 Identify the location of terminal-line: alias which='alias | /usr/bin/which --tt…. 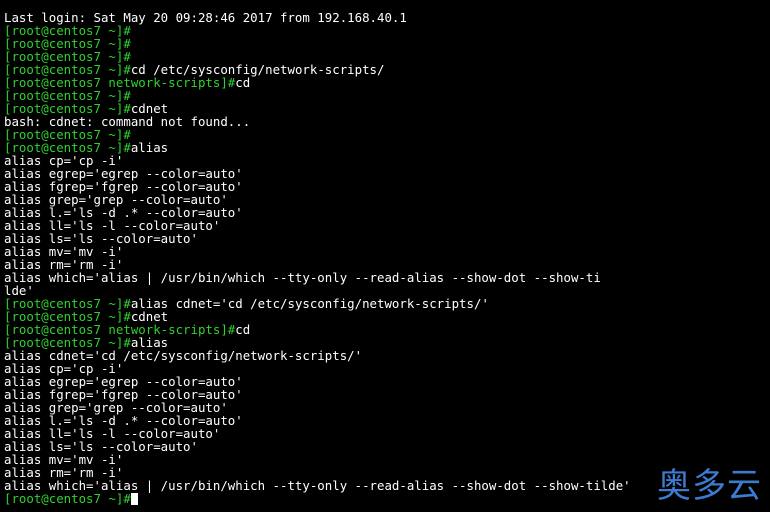
(387, 277).